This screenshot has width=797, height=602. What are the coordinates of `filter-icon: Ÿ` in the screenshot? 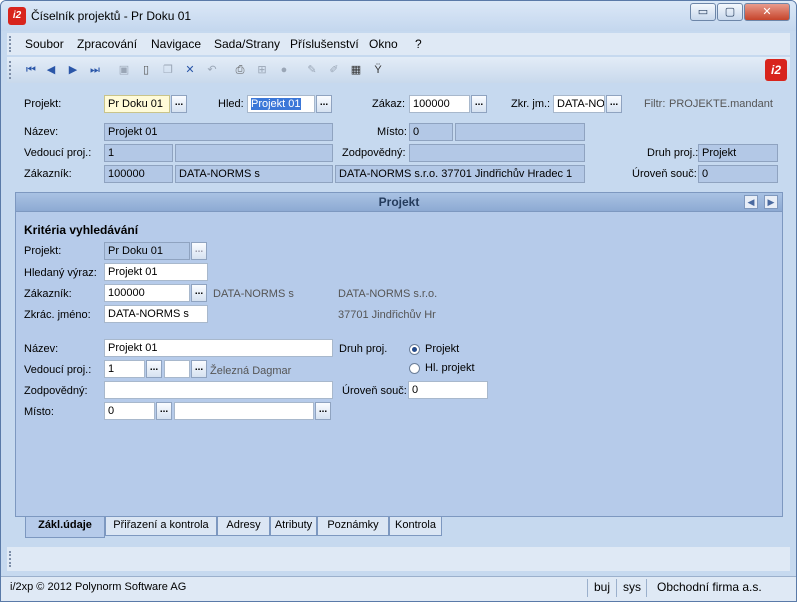 It's located at (378, 70).